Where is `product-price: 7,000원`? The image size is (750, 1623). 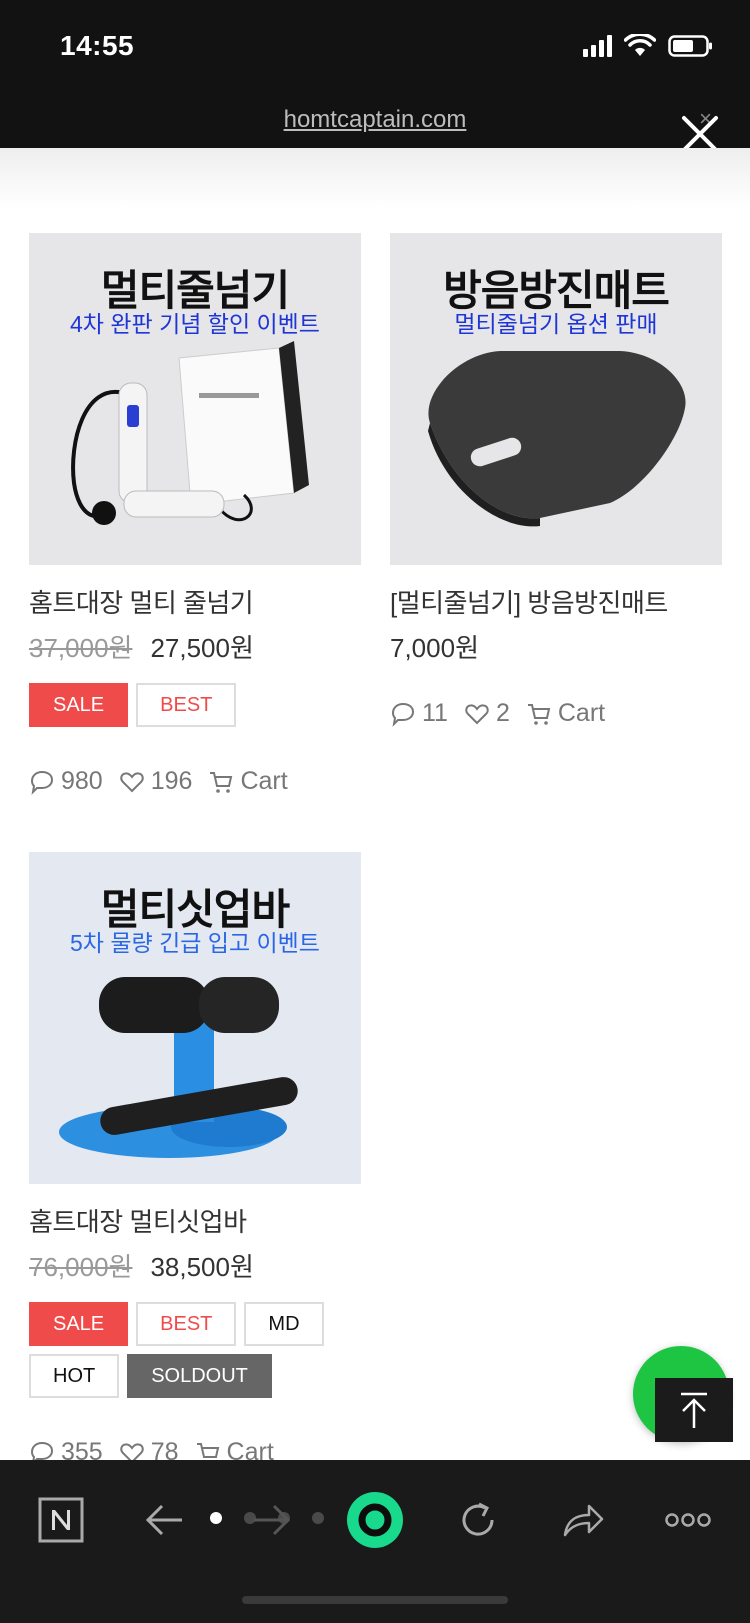
product-price: 7,000원 is located at coordinates (556, 646).